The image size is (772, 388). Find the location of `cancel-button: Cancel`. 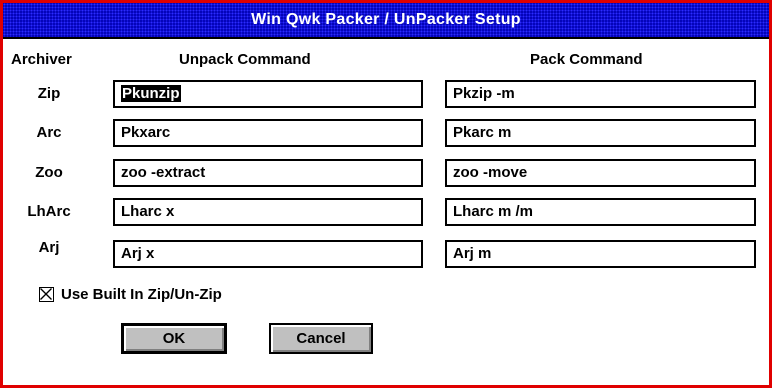

cancel-button: Cancel is located at coordinates (321, 338).